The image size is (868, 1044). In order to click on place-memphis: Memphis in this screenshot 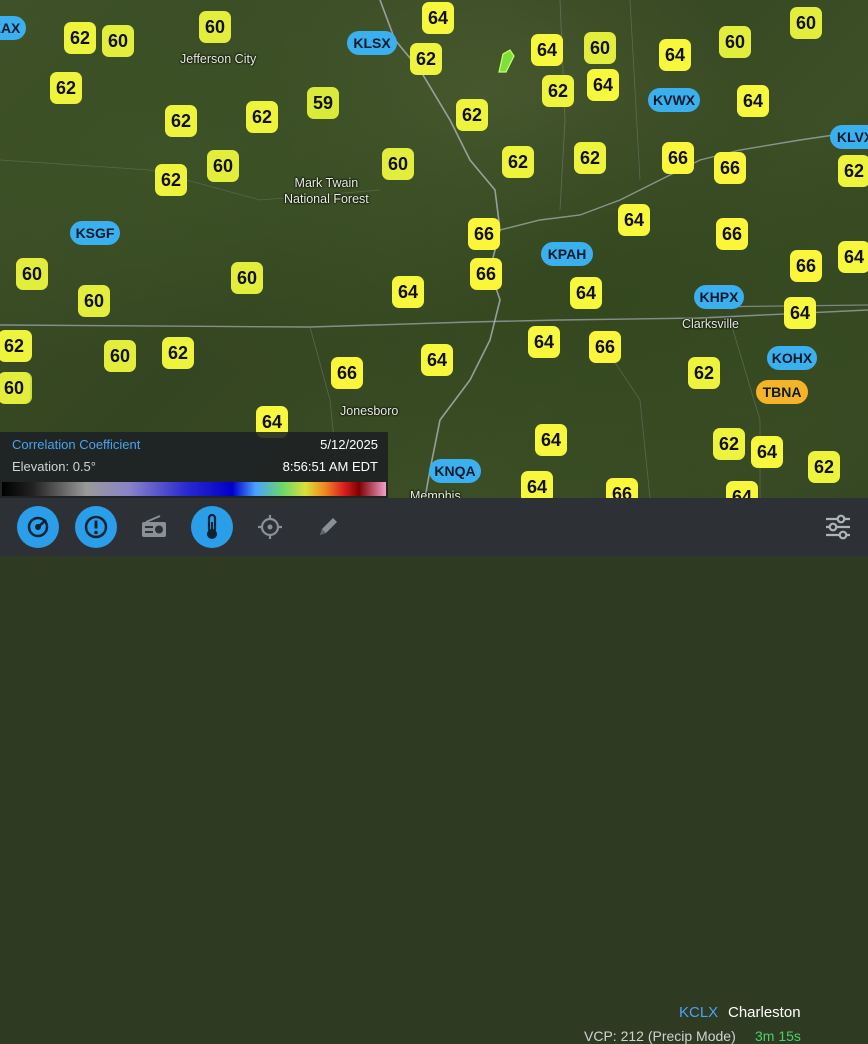, I will do `click(435, 493)`.